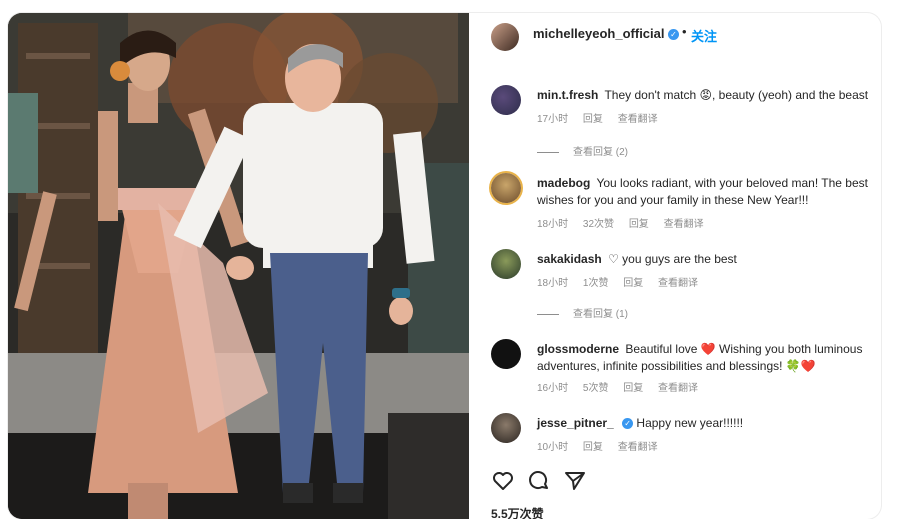 The width and height of the screenshot is (905, 519). I want to click on commenter-username: madebog, so click(563, 183).